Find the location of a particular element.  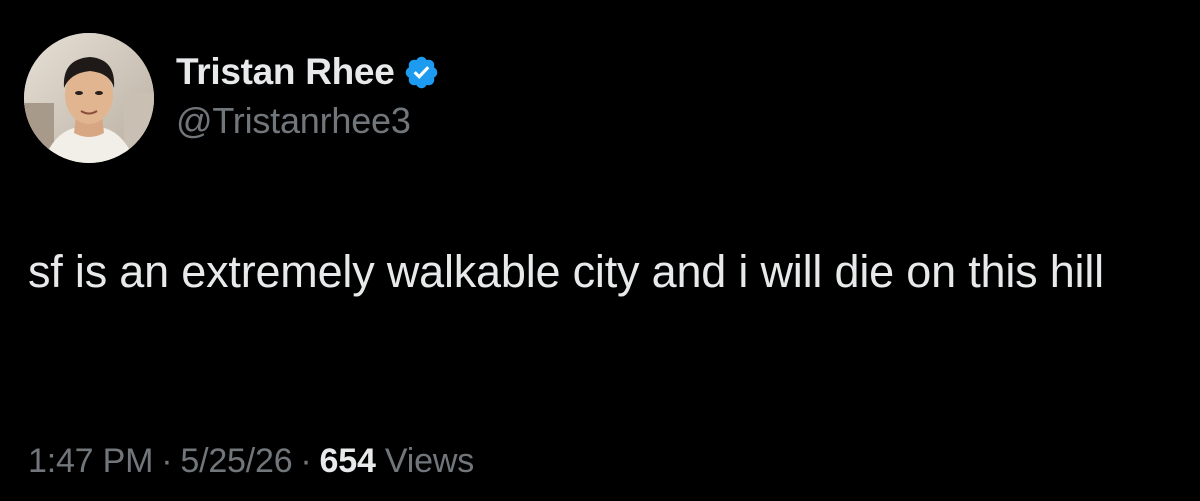

author-names: Tristan Rhee @Tristanrhee3 is located at coordinates (308, 95).